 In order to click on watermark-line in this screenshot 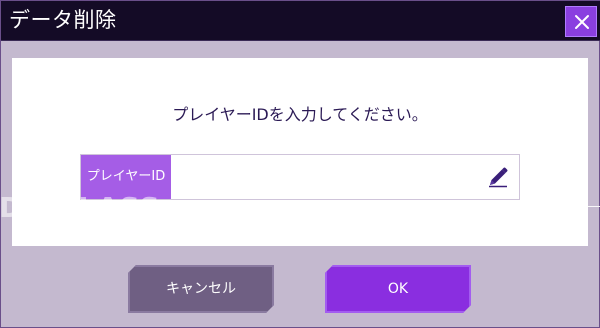, I will do `click(300, 206)`.